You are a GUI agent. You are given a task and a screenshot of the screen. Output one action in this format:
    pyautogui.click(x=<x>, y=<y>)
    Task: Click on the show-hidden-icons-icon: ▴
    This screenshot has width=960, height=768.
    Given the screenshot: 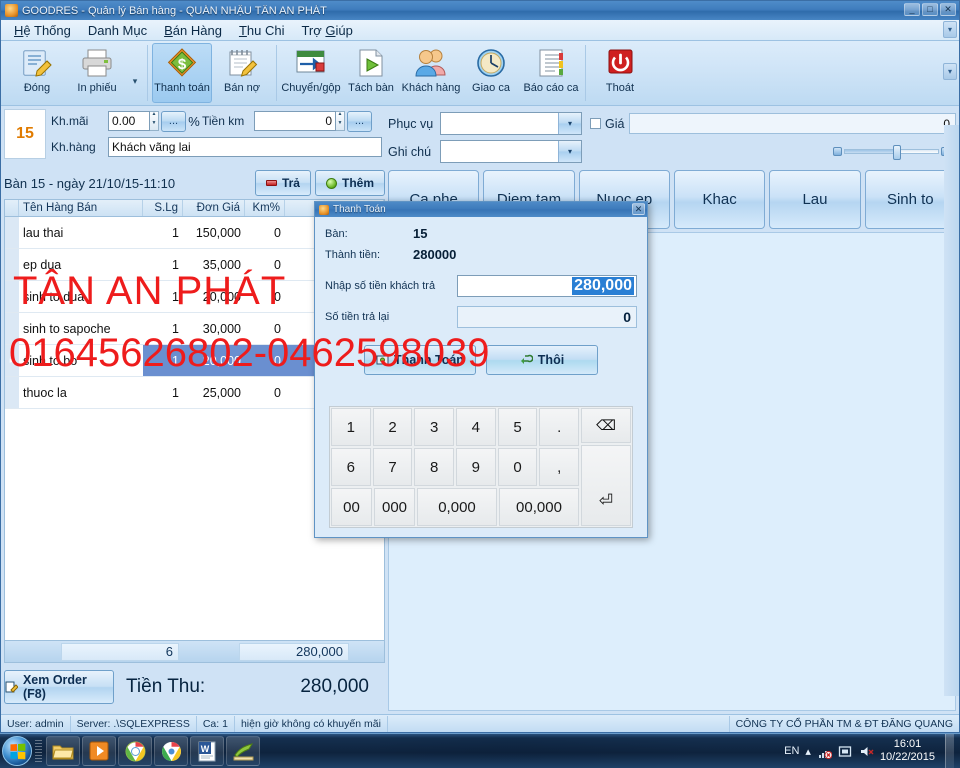 What is the action you would take?
    pyautogui.click(x=808, y=751)
    